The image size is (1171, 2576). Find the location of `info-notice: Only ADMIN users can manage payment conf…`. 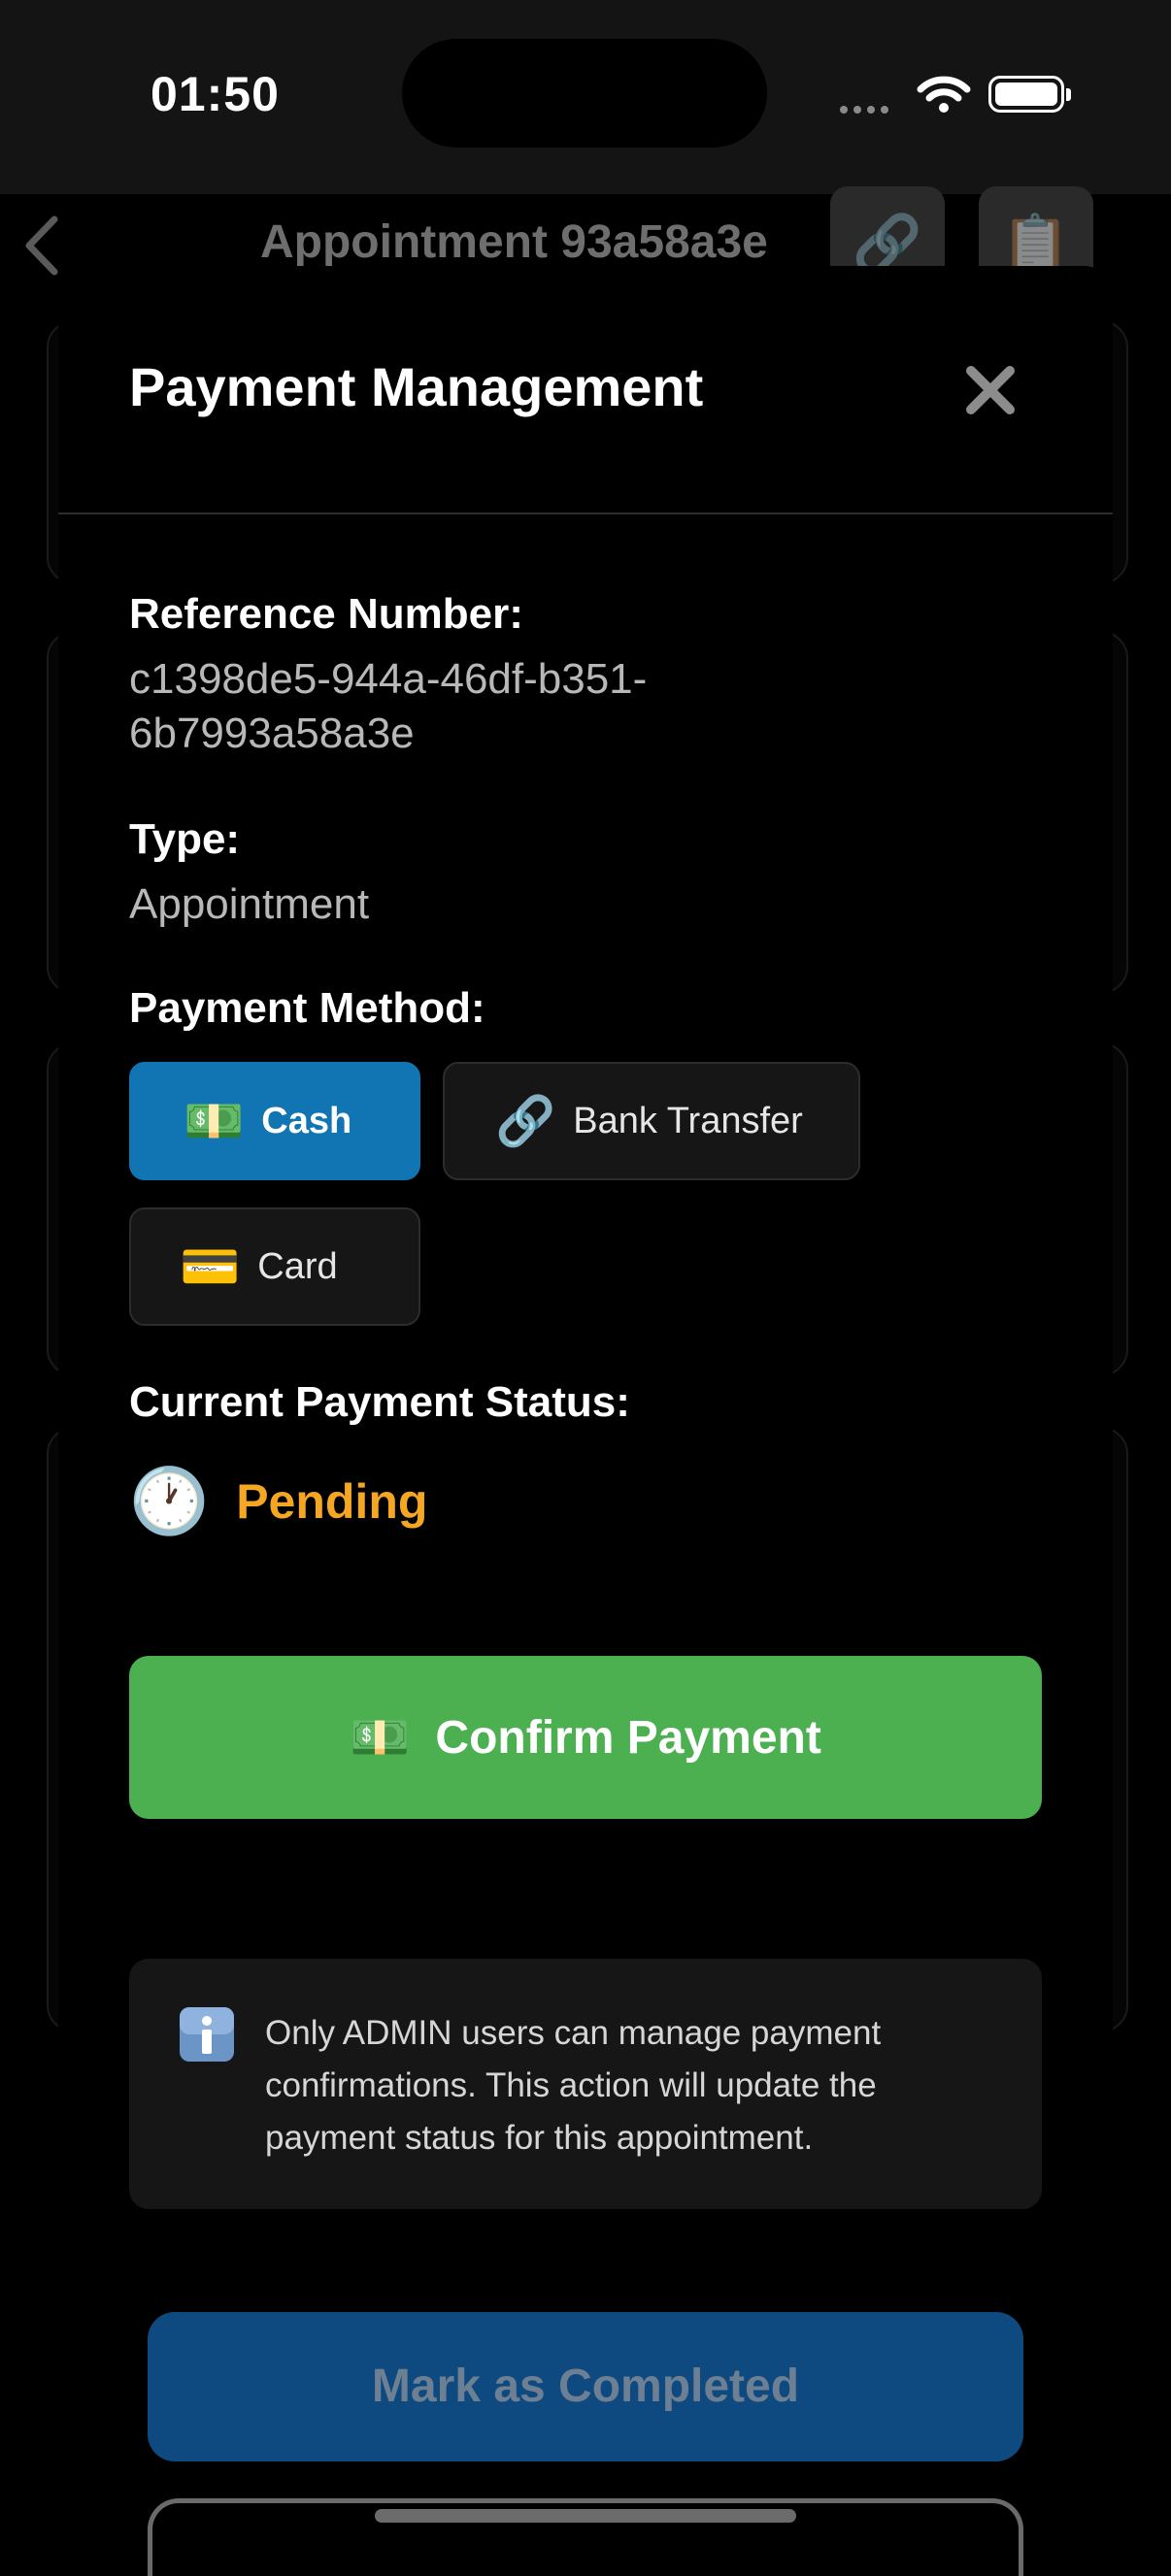

info-notice: Only ADMIN users can manage payment conf… is located at coordinates (585, 2084).